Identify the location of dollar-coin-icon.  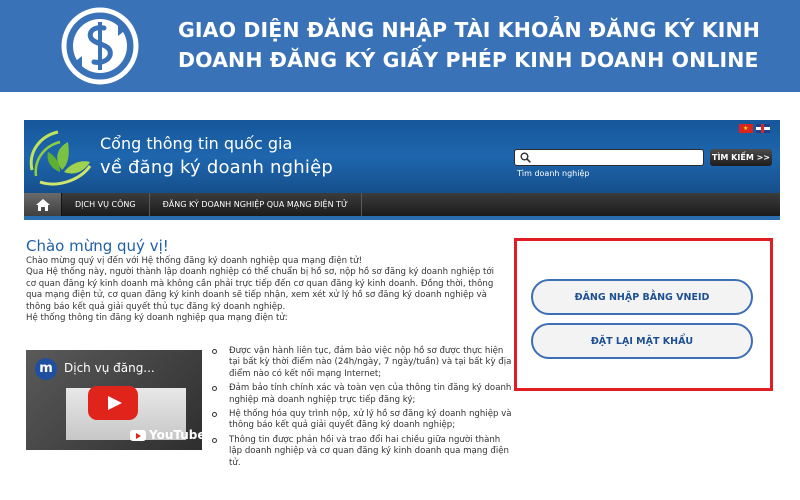
(100, 46).